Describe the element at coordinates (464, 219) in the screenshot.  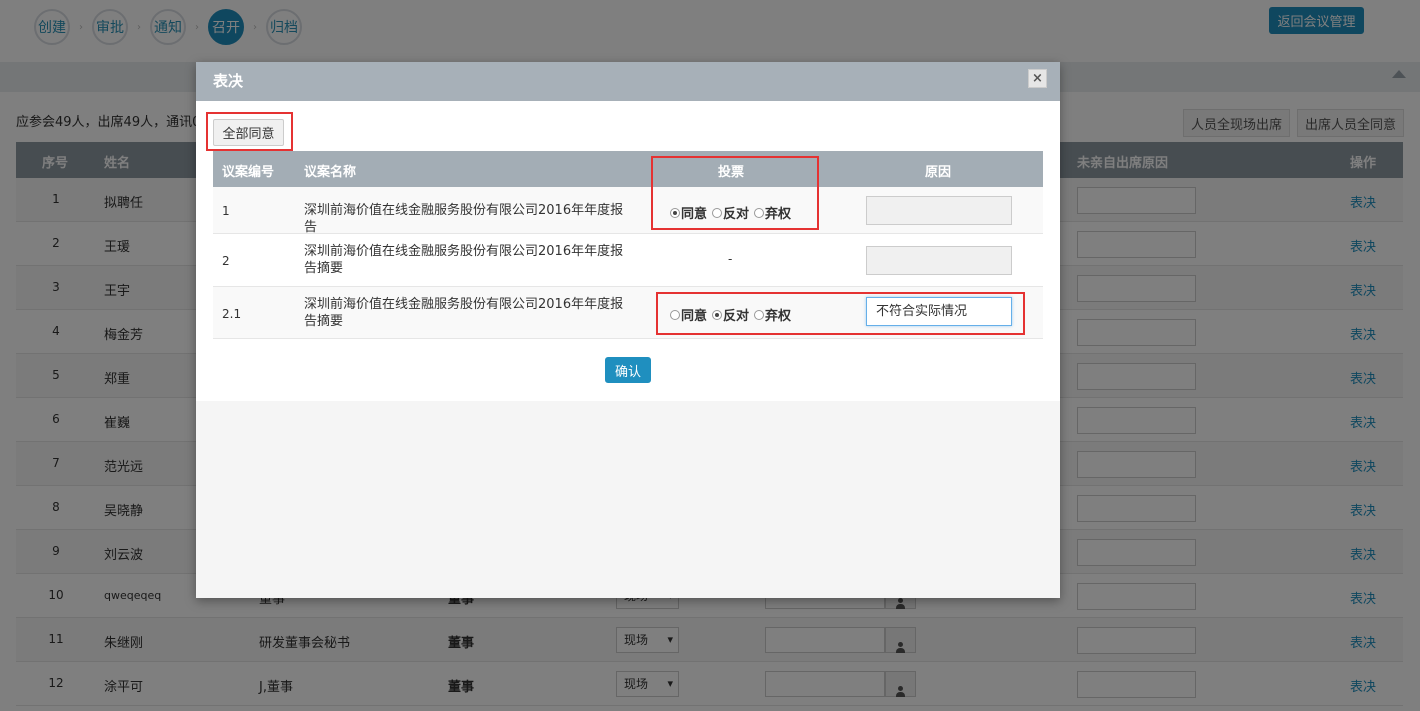
I see `motion-name: 深圳前海价值在线金融服务股份有限公司2016年年度报告` at that location.